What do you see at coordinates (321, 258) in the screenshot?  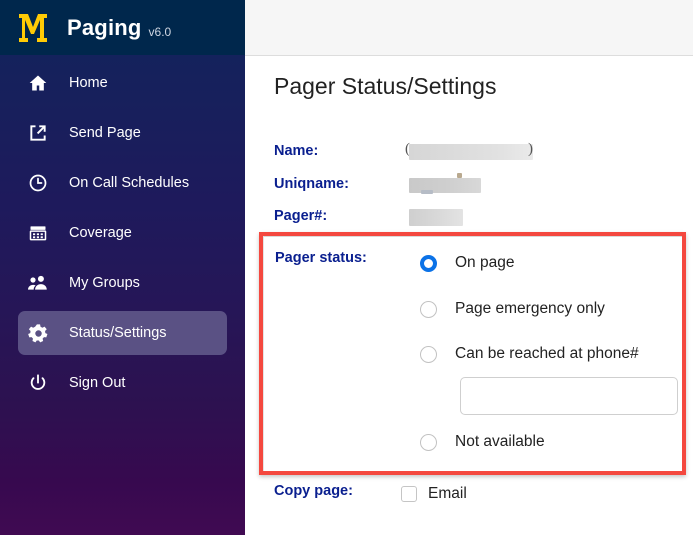 I see `pager-status-label: Pager status:` at bounding box center [321, 258].